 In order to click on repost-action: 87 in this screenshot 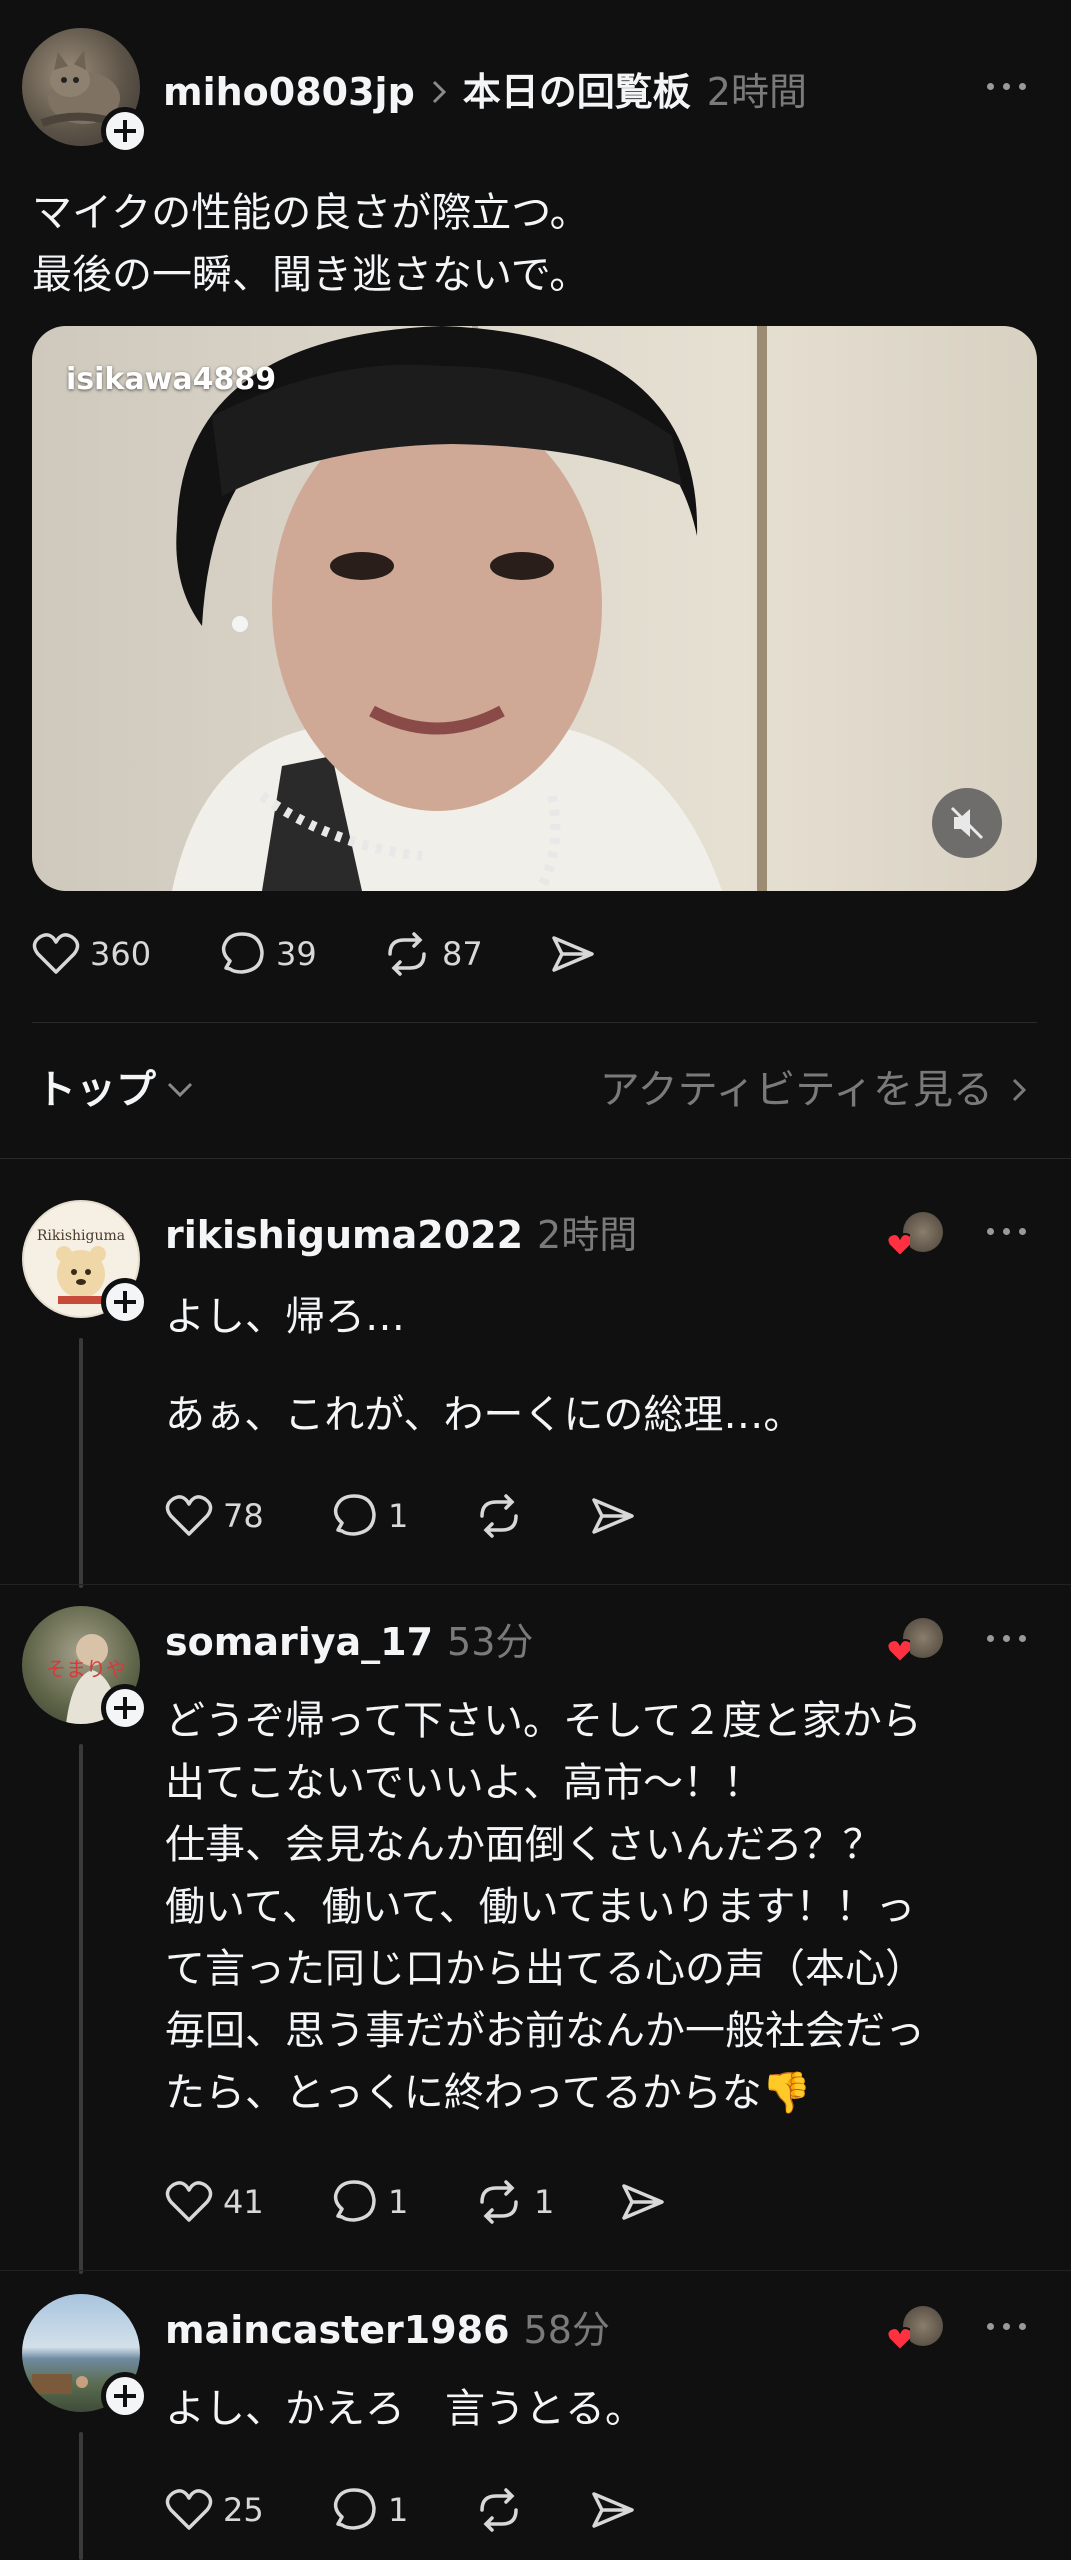, I will do `click(432, 954)`.